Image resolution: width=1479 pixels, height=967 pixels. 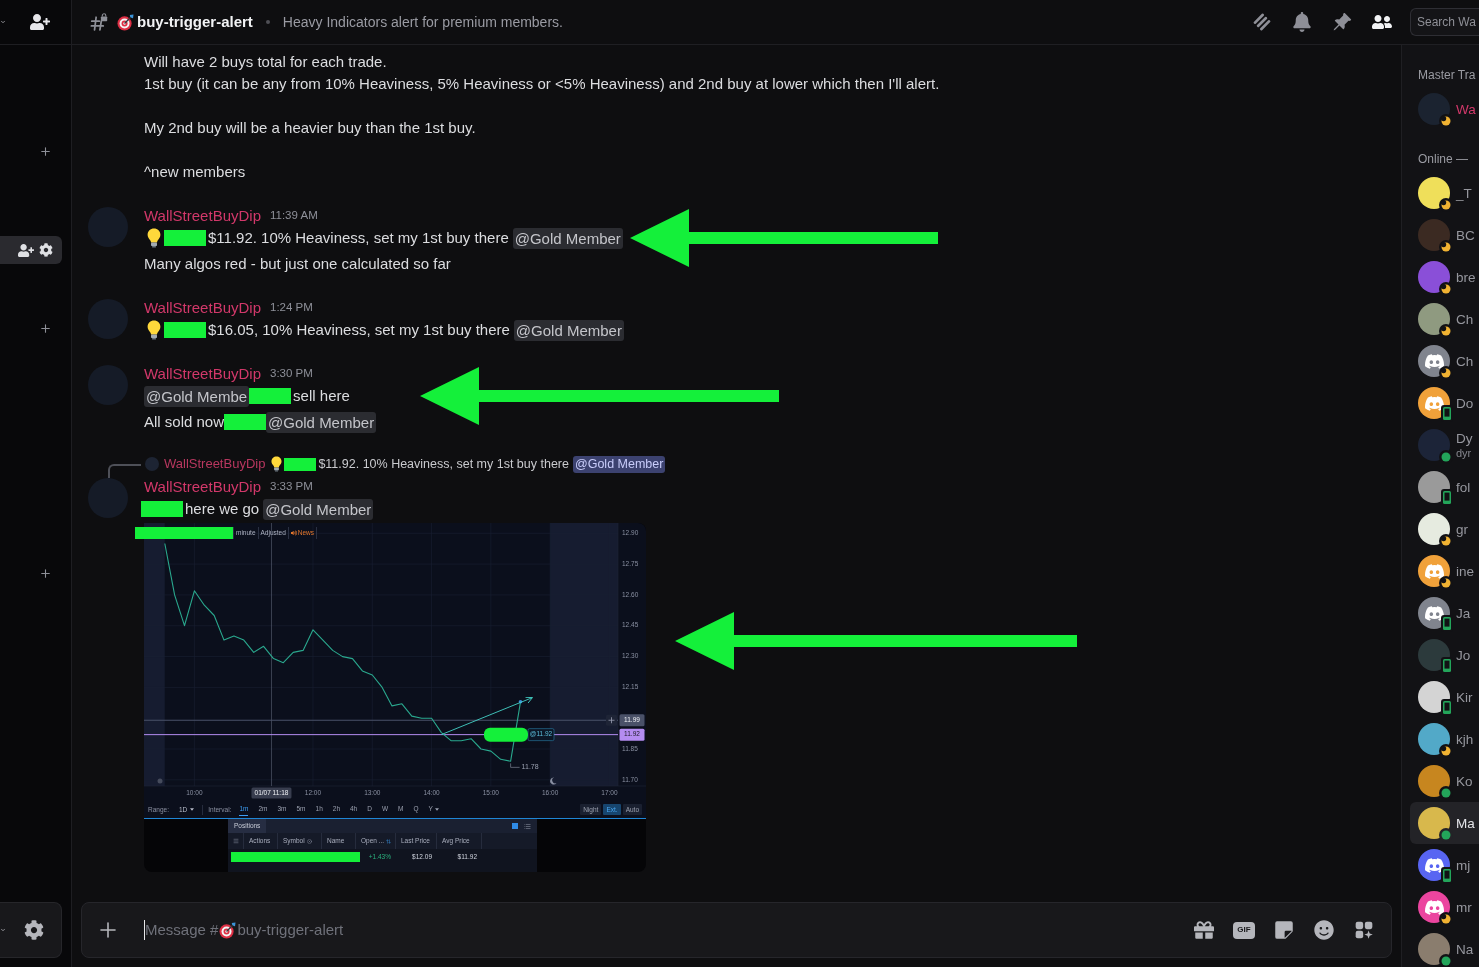 I want to click on member-item: Jo, so click(x=1444, y=655).